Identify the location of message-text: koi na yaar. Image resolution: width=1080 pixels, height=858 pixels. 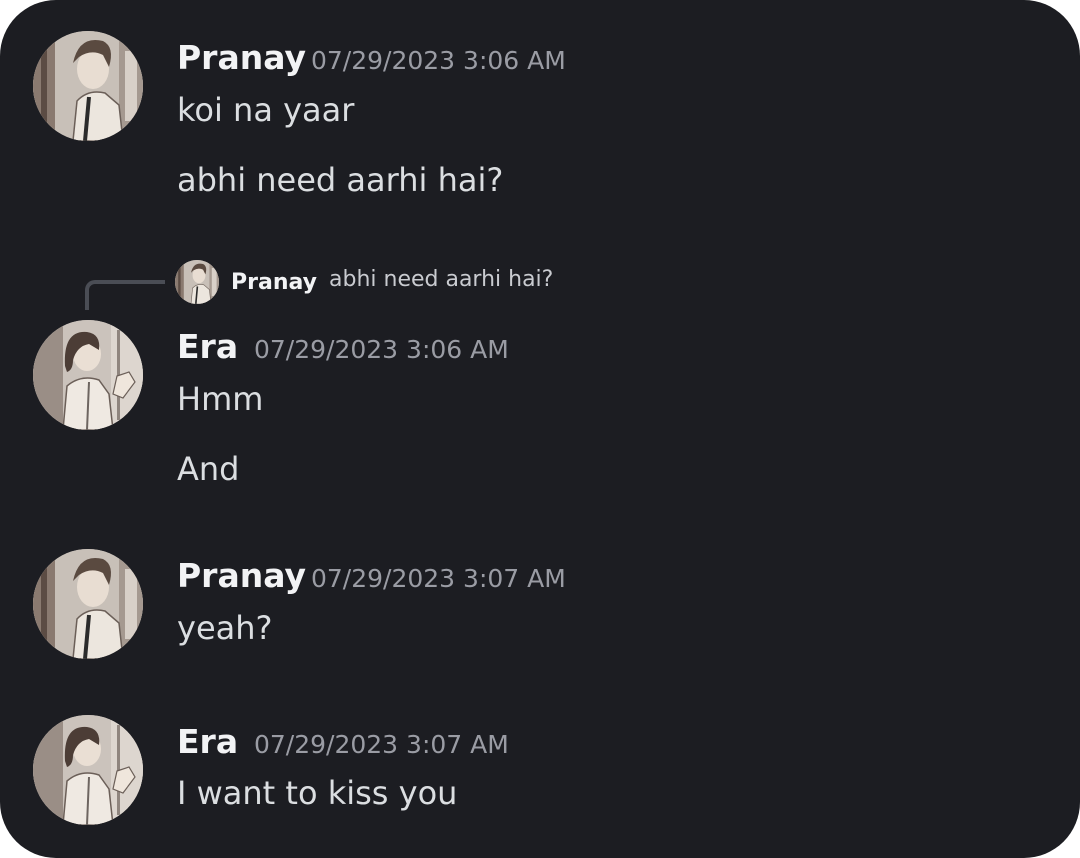
(266, 110).